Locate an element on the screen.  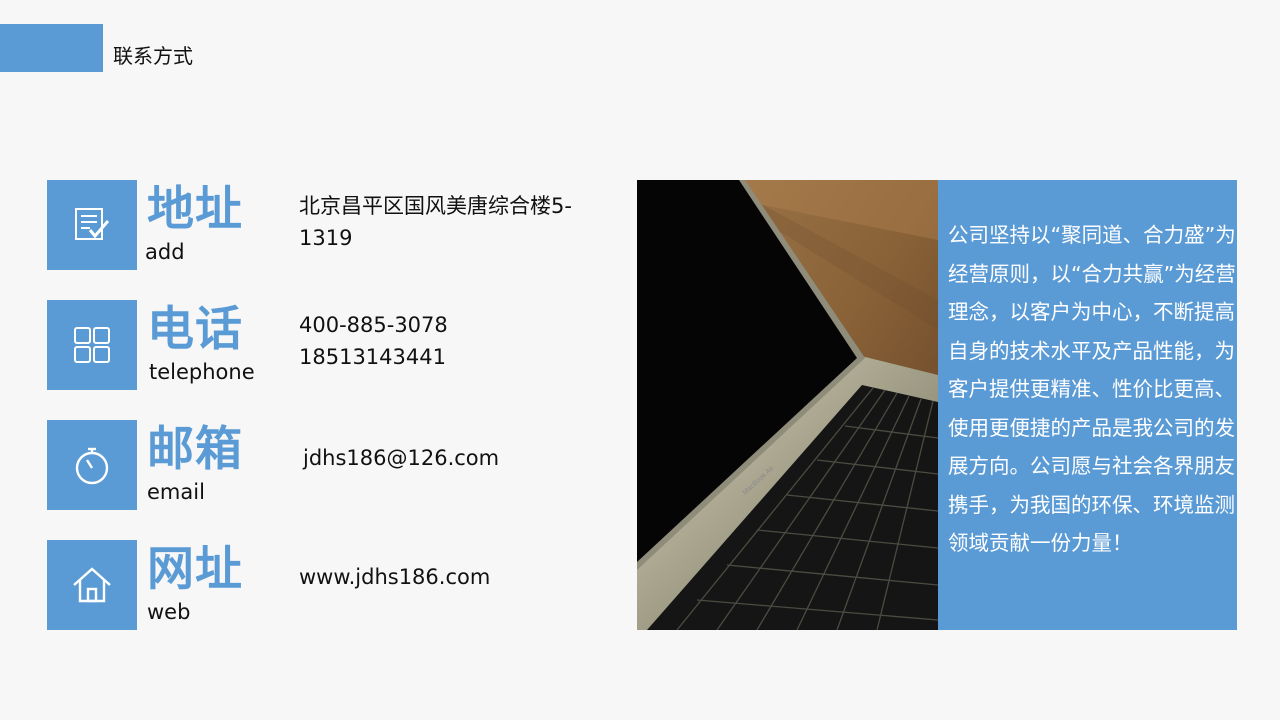
telephone-label: 电话 is located at coordinates (195, 329).